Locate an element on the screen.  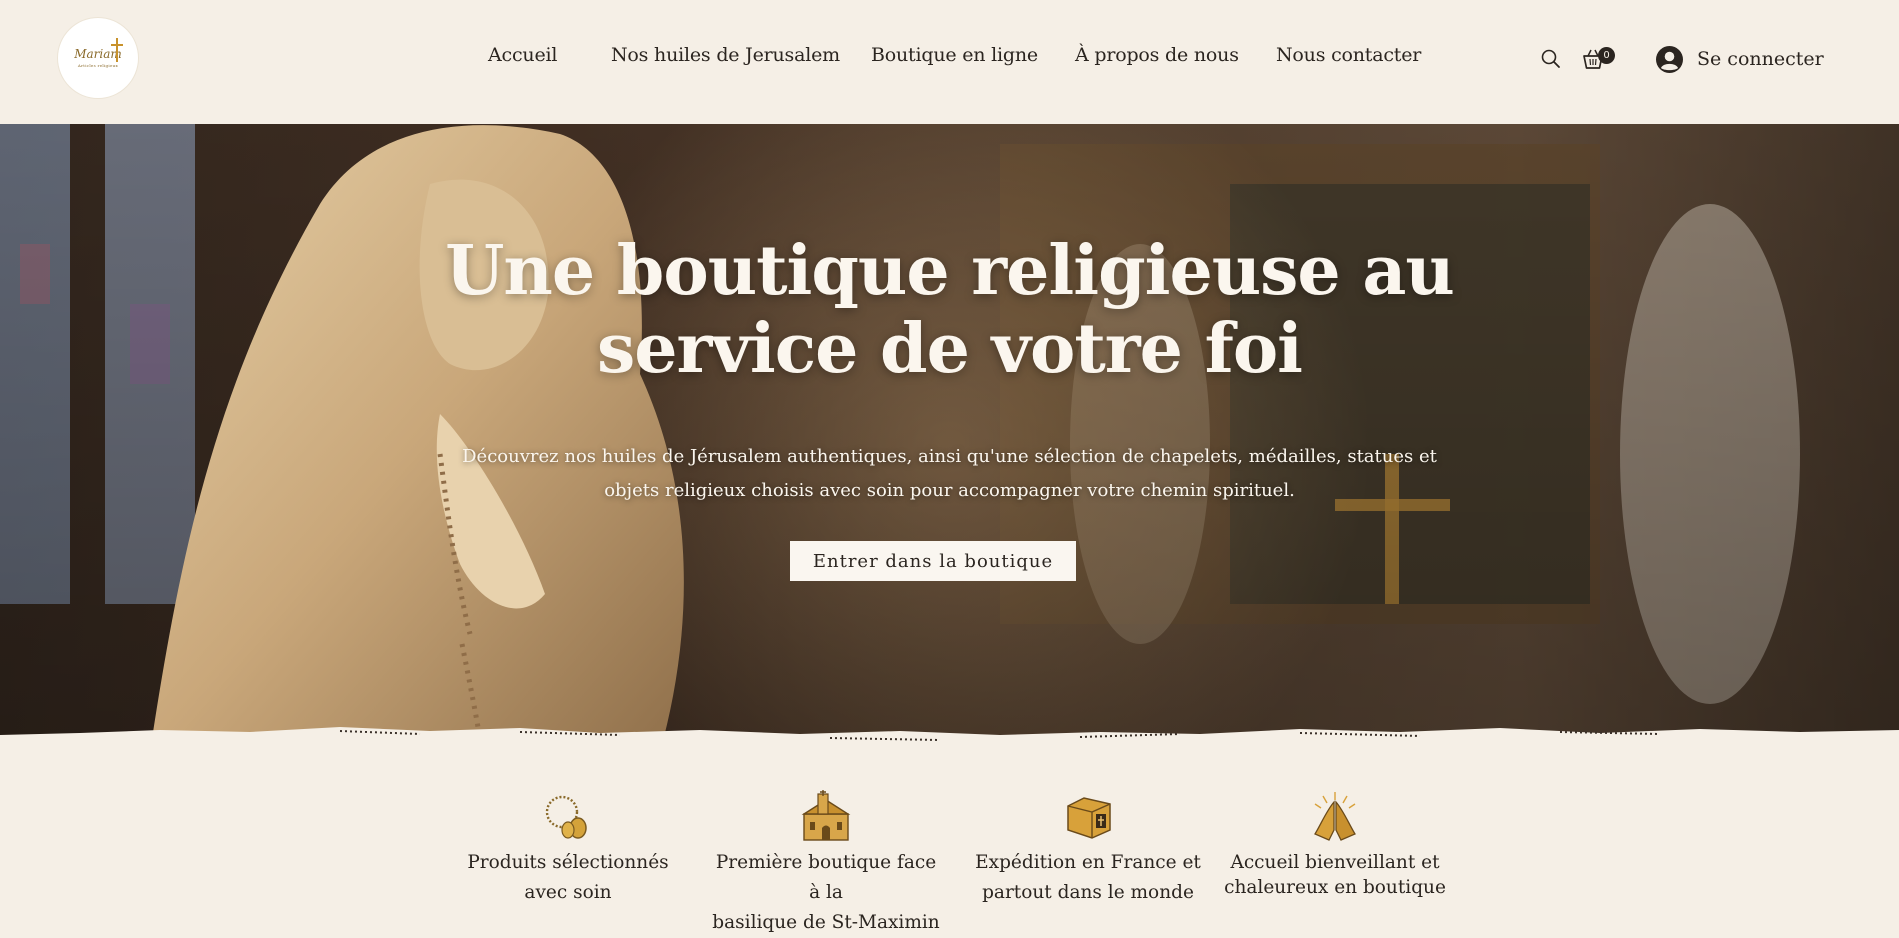
nav-item-contact: Nous contacter is located at coordinates (1348, 55).